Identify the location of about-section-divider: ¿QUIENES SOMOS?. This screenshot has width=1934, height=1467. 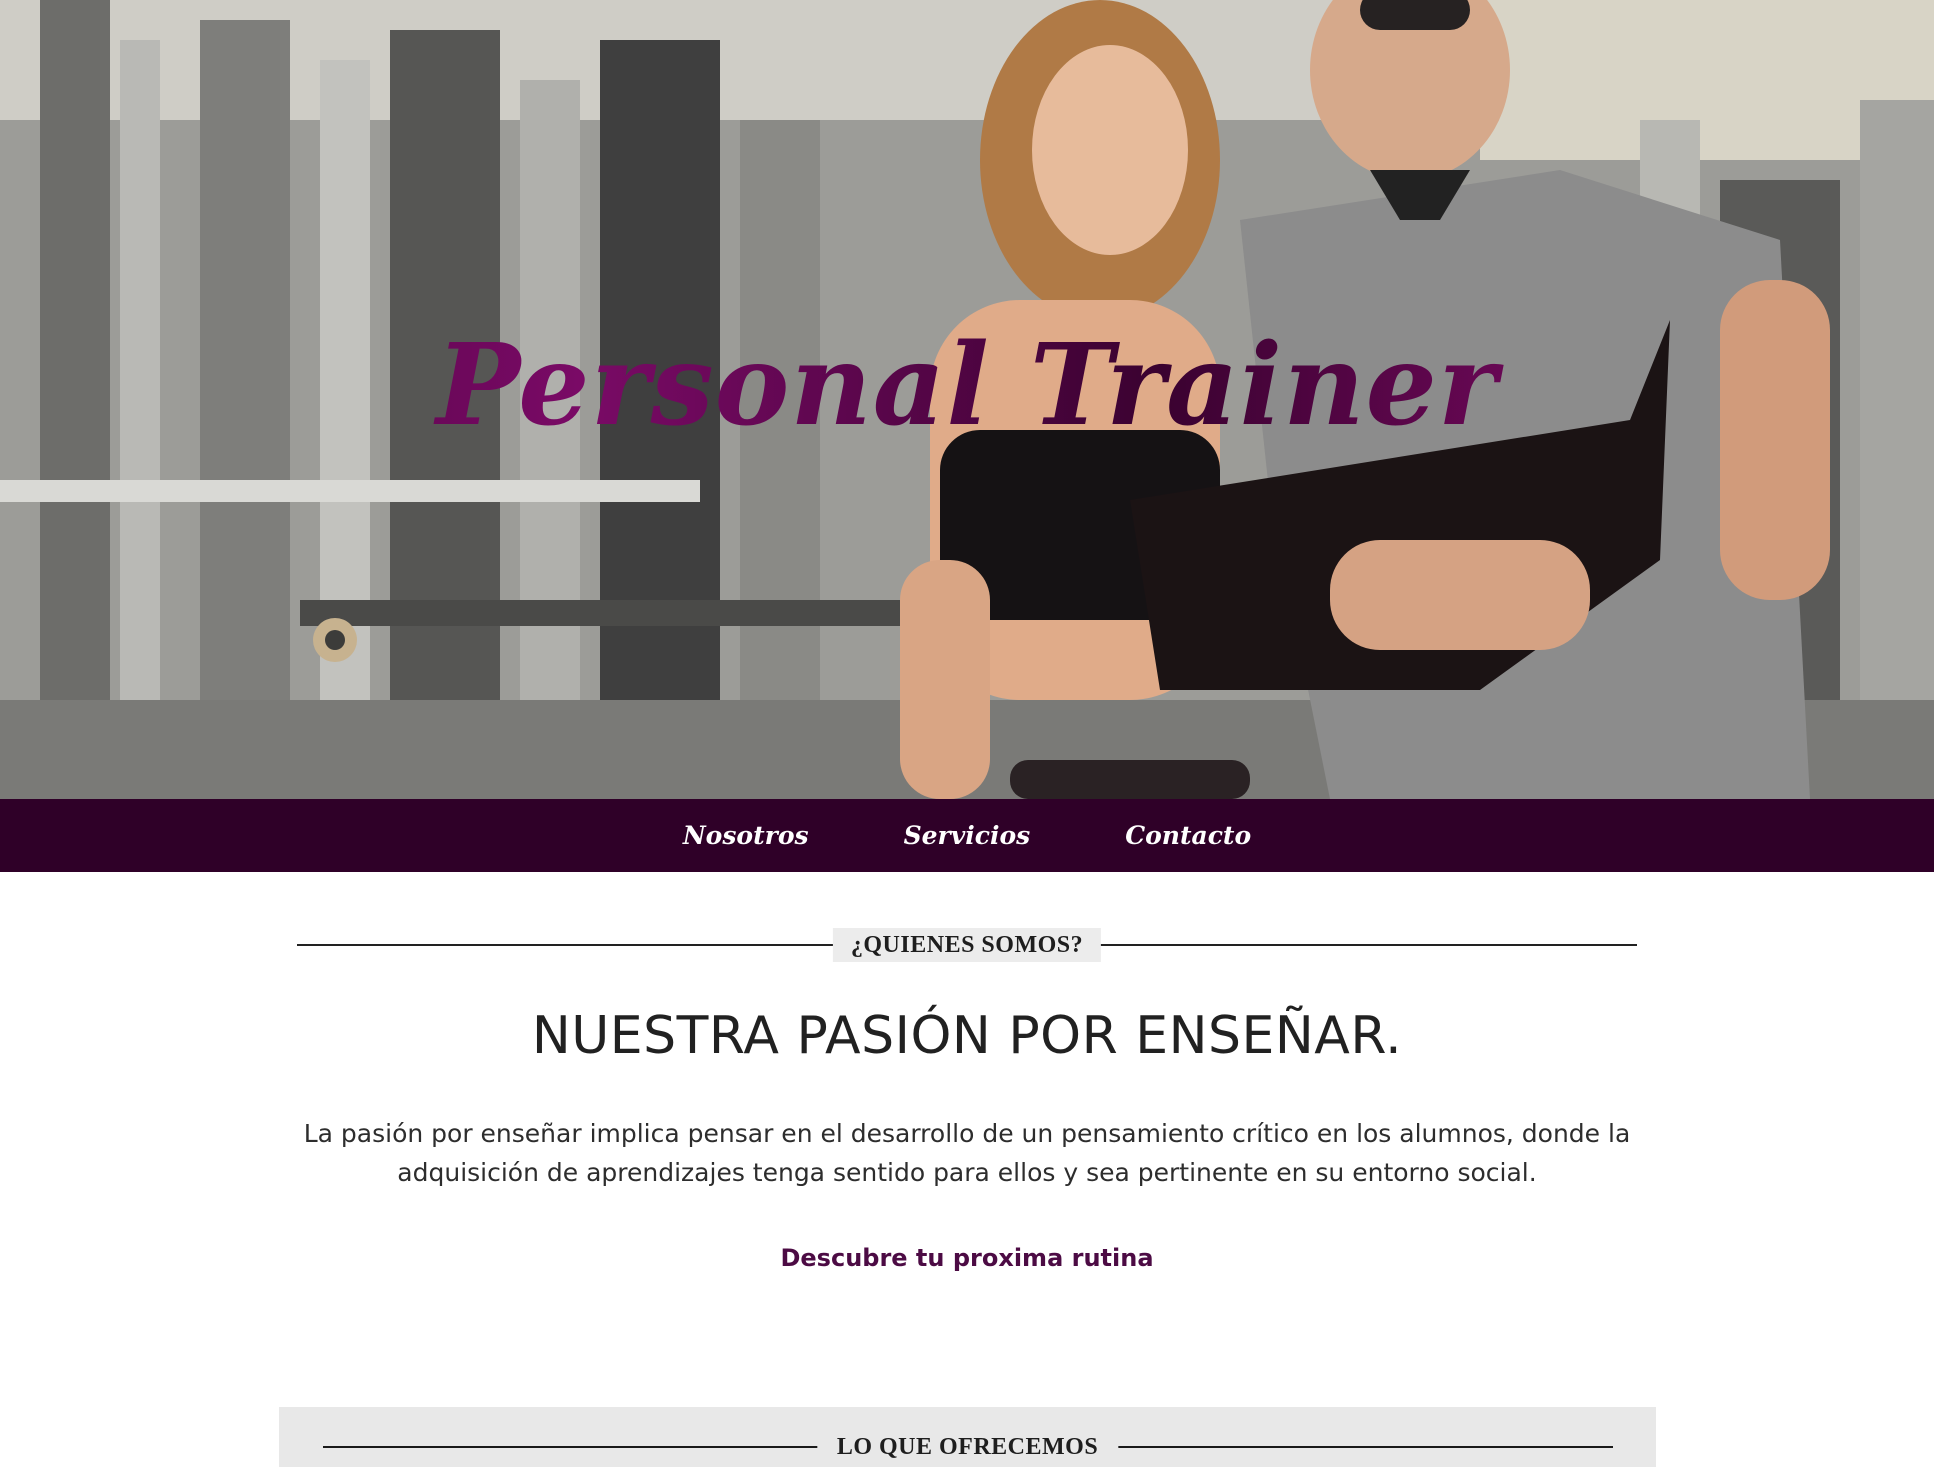
(967, 945).